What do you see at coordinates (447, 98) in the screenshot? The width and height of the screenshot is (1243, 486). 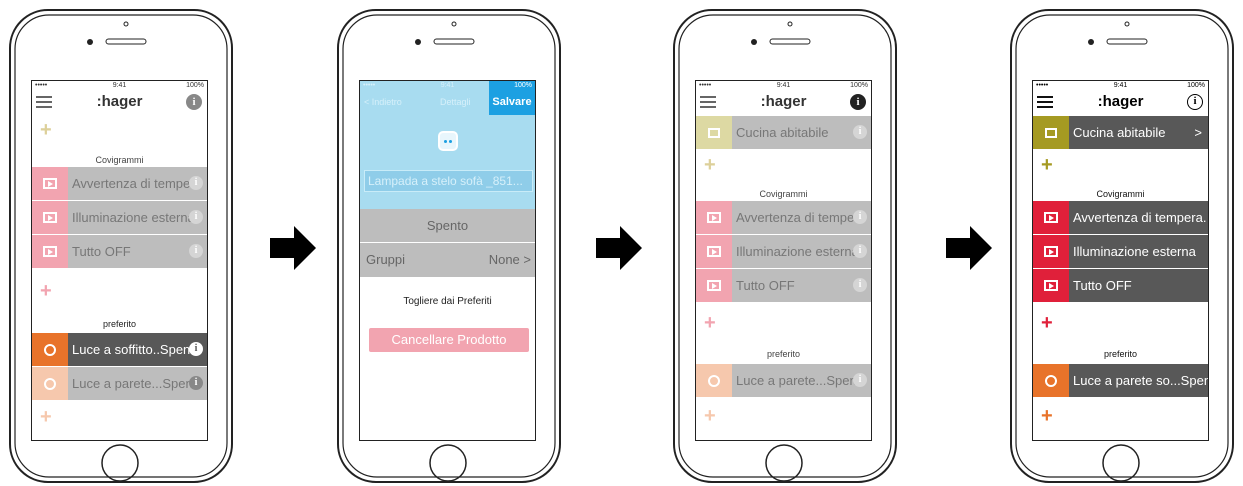 I see `nav-bar: < Indietro Dettagli Salvare` at bounding box center [447, 98].